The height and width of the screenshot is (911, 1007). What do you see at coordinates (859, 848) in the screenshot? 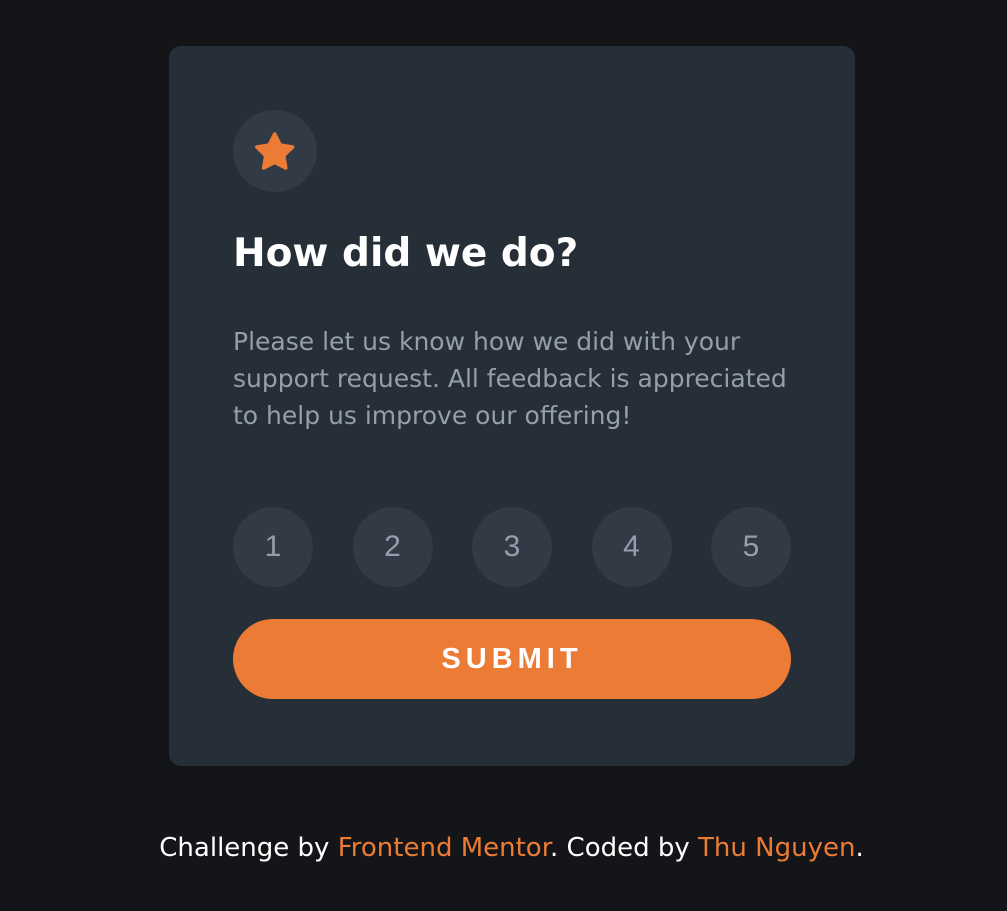
I see `attribution-suffix: .` at bounding box center [859, 848].